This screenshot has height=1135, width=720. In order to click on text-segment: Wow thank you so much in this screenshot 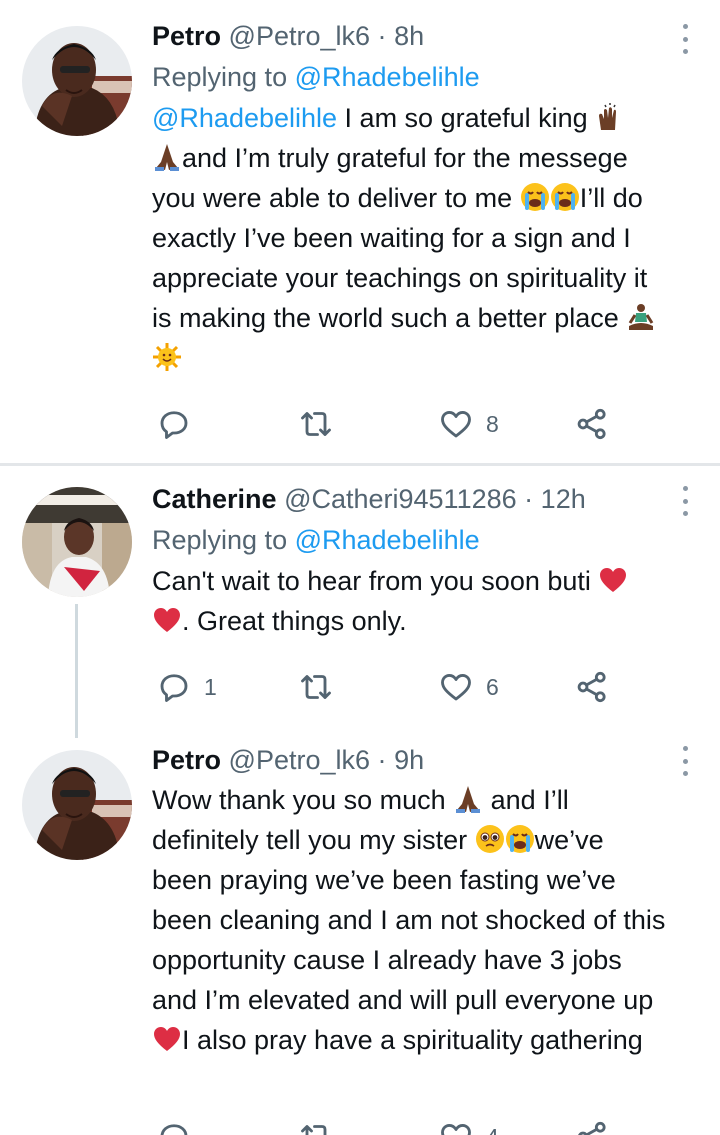, I will do `click(303, 800)`.